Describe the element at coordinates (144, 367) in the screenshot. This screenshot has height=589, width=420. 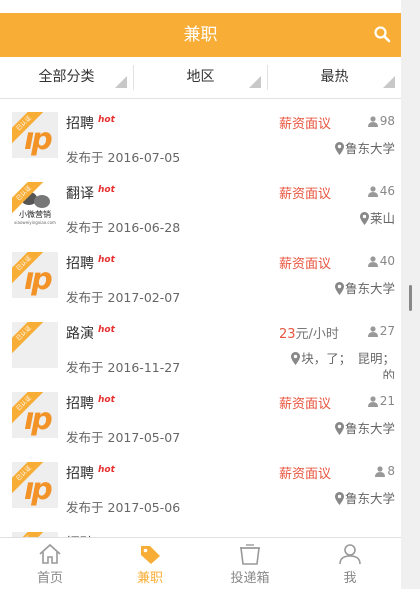
I see `date-value: 2016-11-27` at that location.